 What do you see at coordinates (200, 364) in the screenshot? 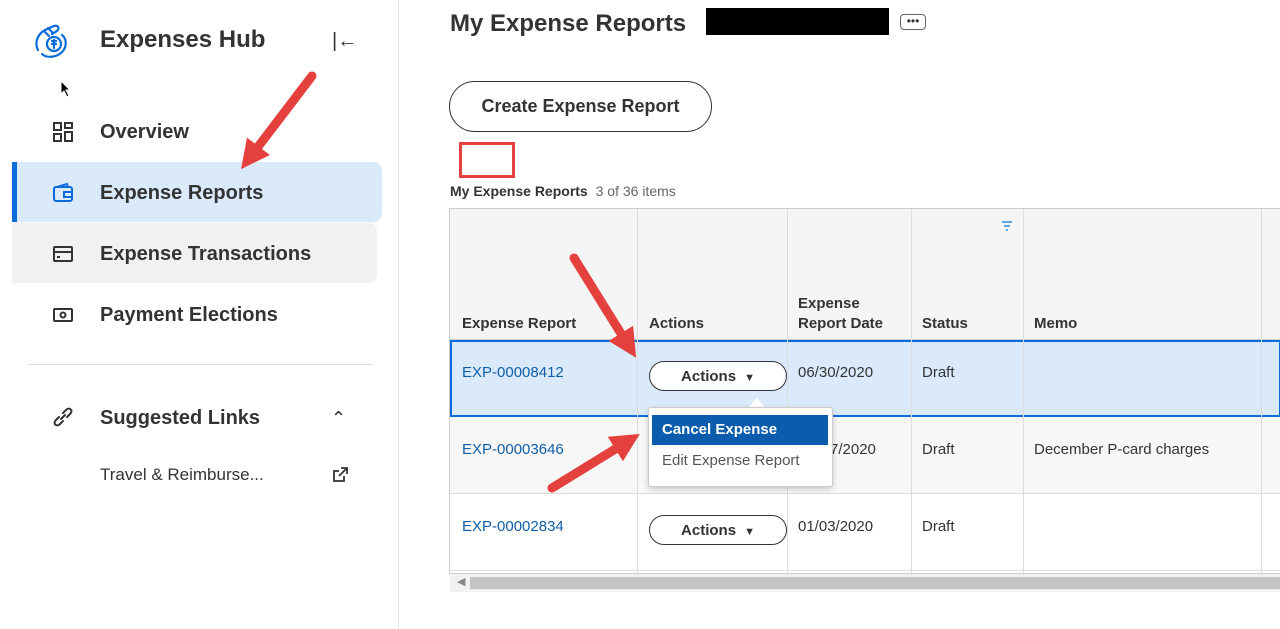
I see `sidebar-divider` at bounding box center [200, 364].